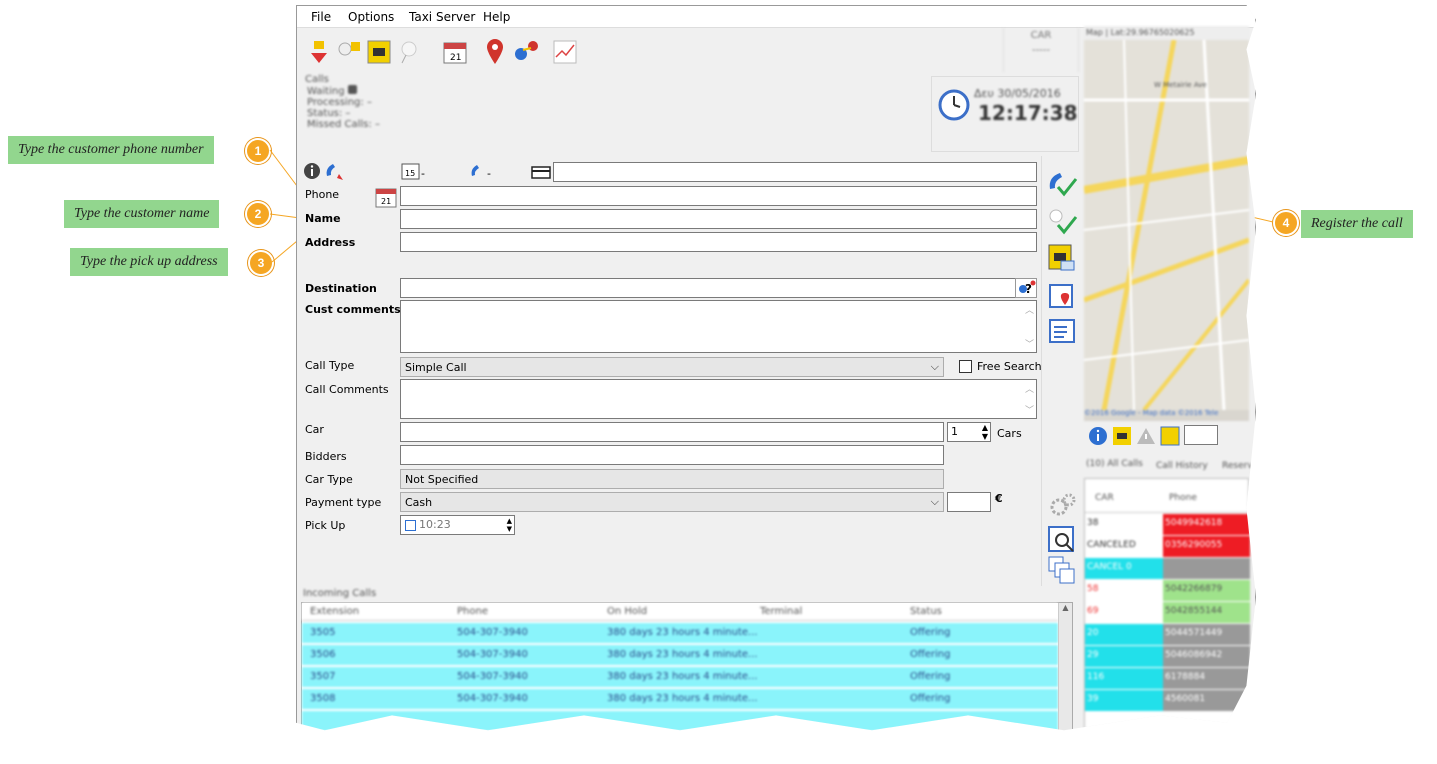 This screenshot has height=764, width=1437. What do you see at coordinates (411, 172) in the screenshot?
I see `date-icon: 15` at bounding box center [411, 172].